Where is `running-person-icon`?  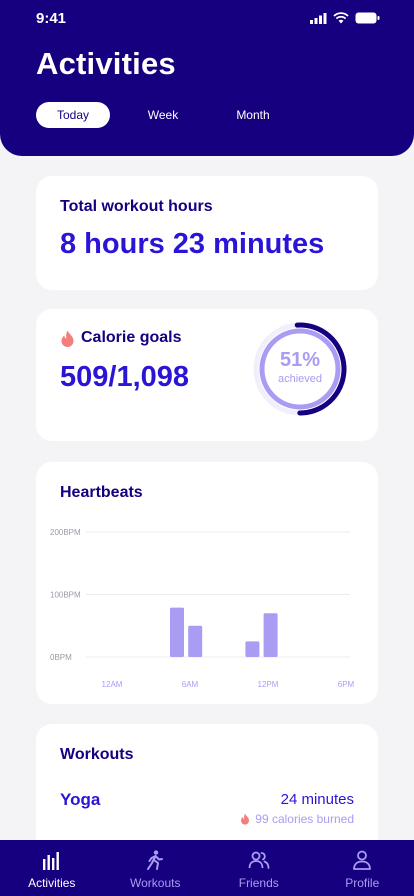
running-person-icon is located at coordinates (155, 860).